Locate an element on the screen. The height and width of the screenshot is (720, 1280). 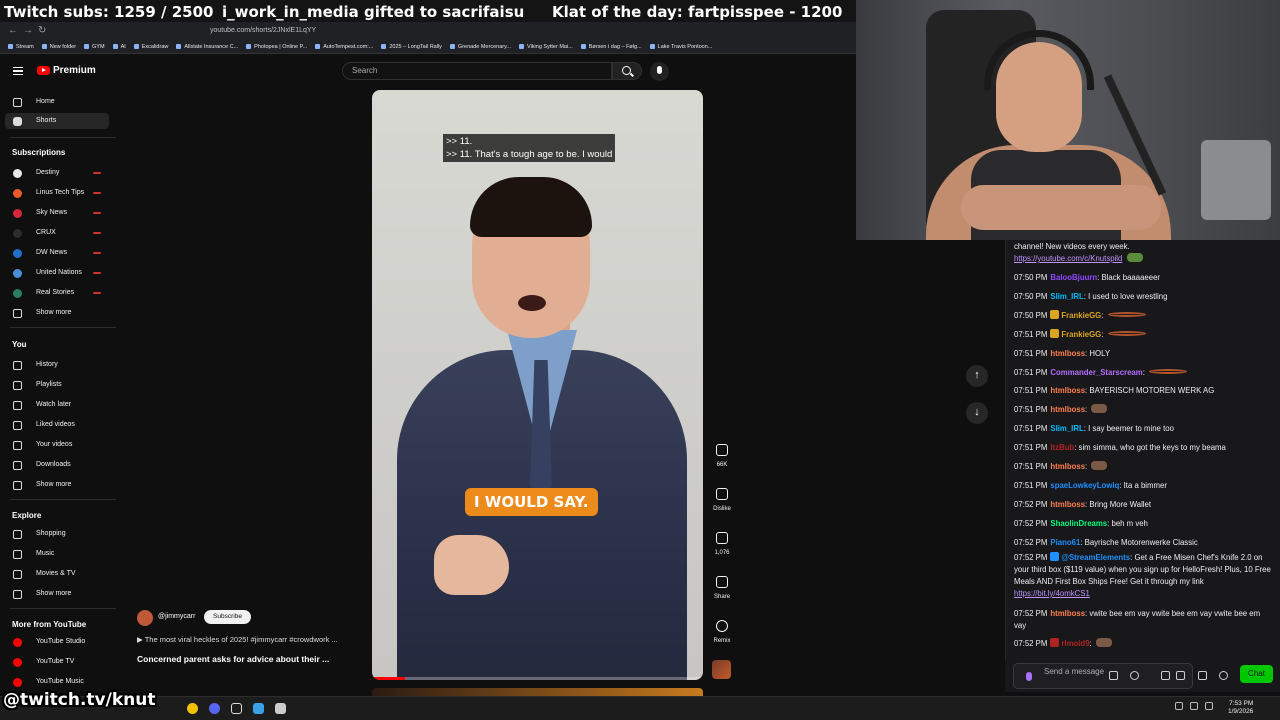
explorer-icon is located at coordinates (258, 708).